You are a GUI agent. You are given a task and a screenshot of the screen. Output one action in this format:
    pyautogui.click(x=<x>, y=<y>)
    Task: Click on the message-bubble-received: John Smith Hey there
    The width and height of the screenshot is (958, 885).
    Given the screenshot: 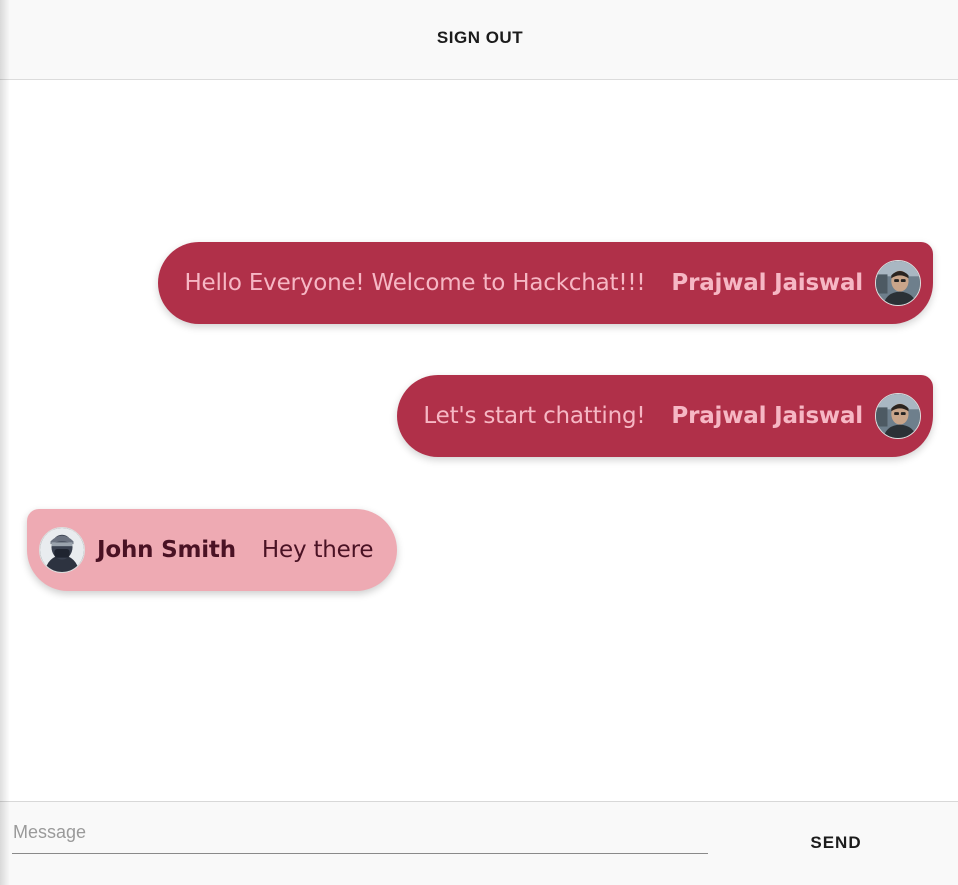 What is the action you would take?
    pyautogui.click(x=212, y=550)
    